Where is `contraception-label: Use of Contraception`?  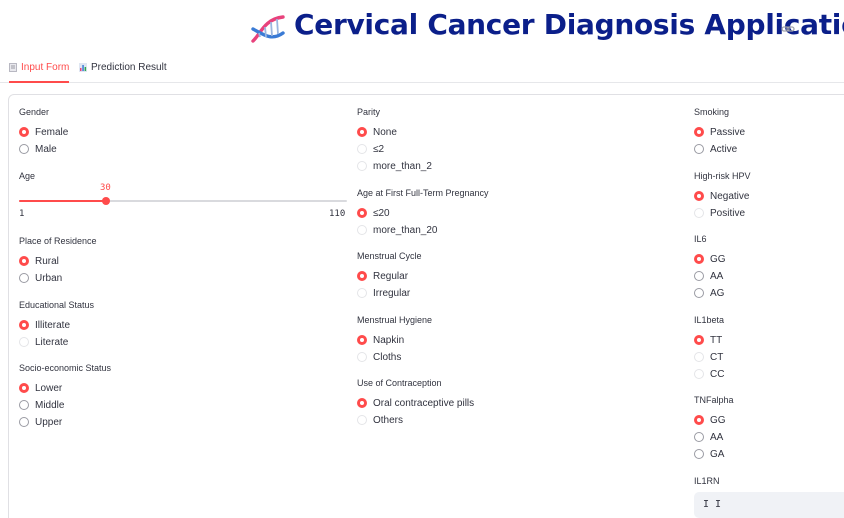
contraception-label: Use of Contraception is located at coordinates (399, 383).